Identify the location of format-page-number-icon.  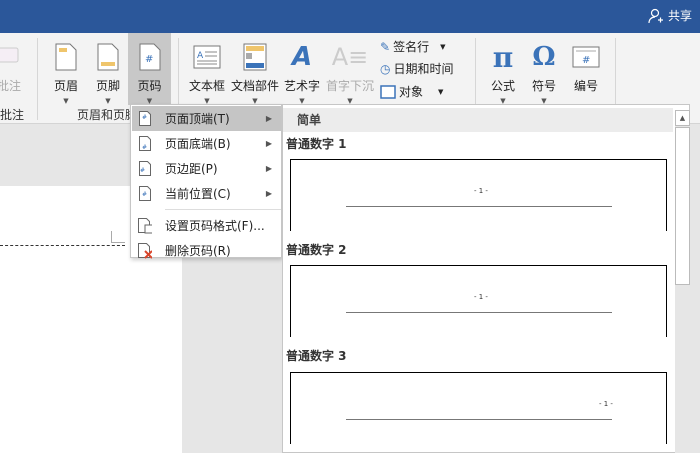
(145, 225).